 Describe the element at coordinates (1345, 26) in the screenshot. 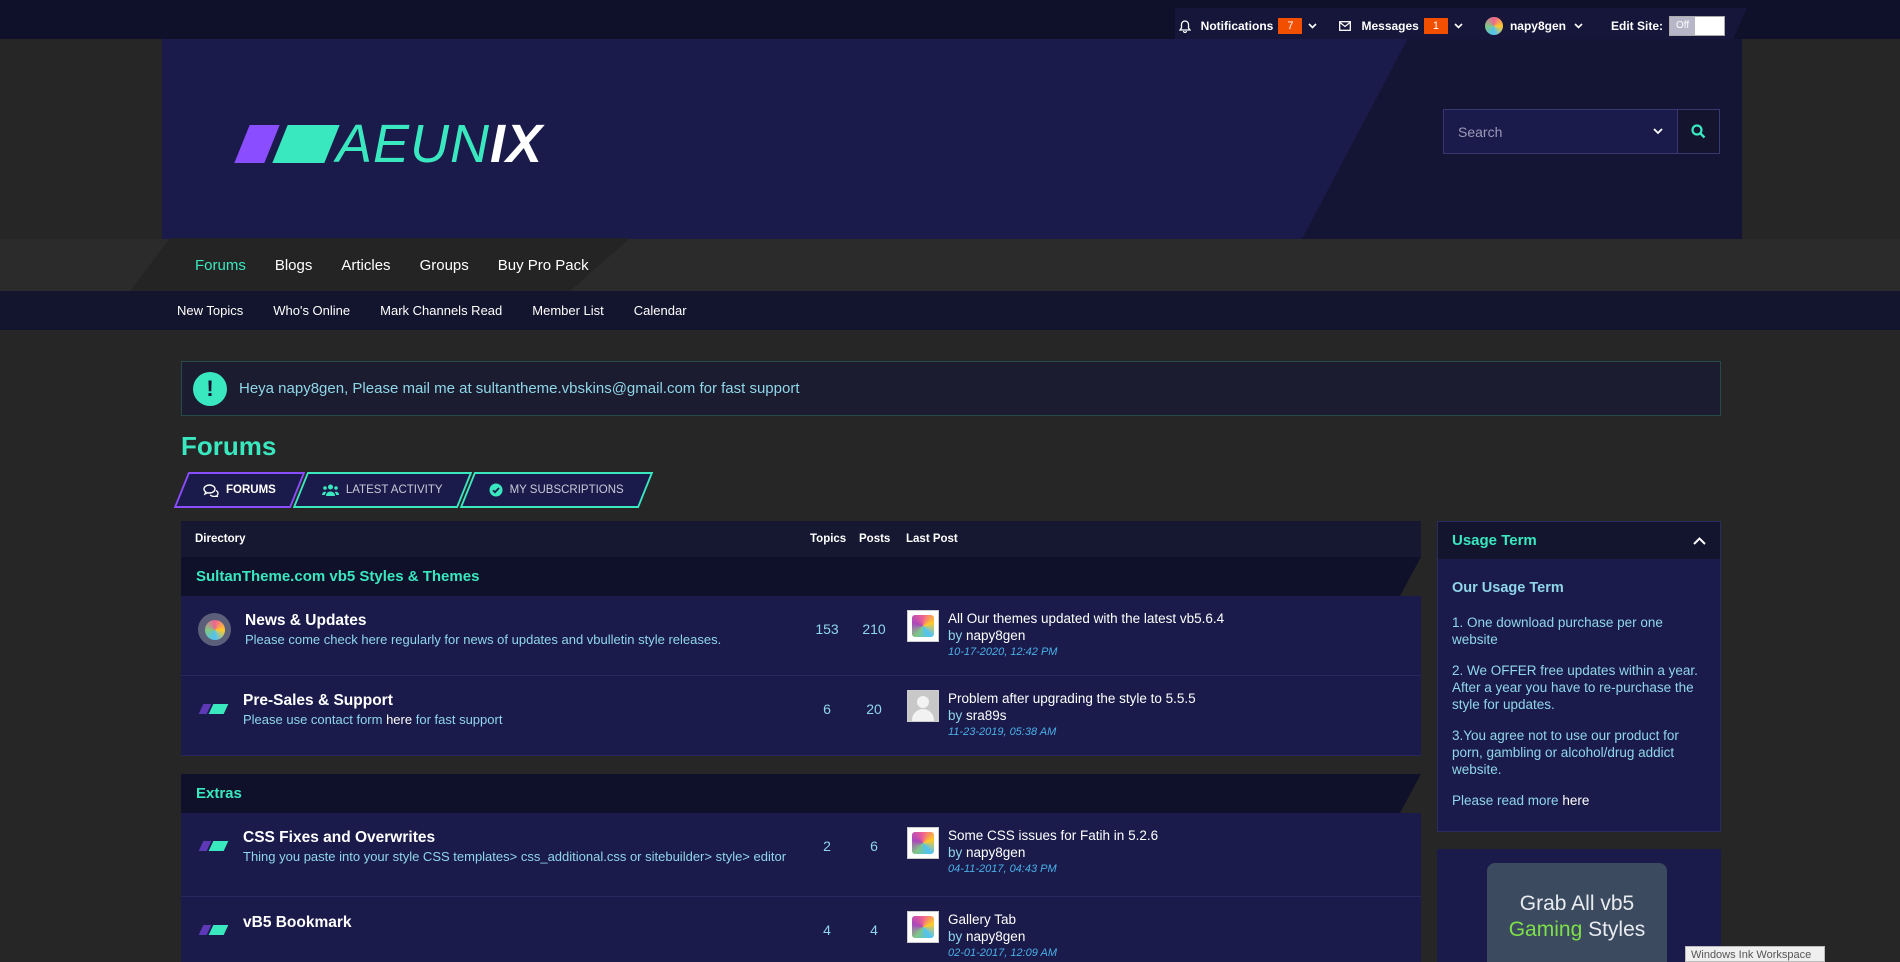

I see `envelope-icon` at that location.